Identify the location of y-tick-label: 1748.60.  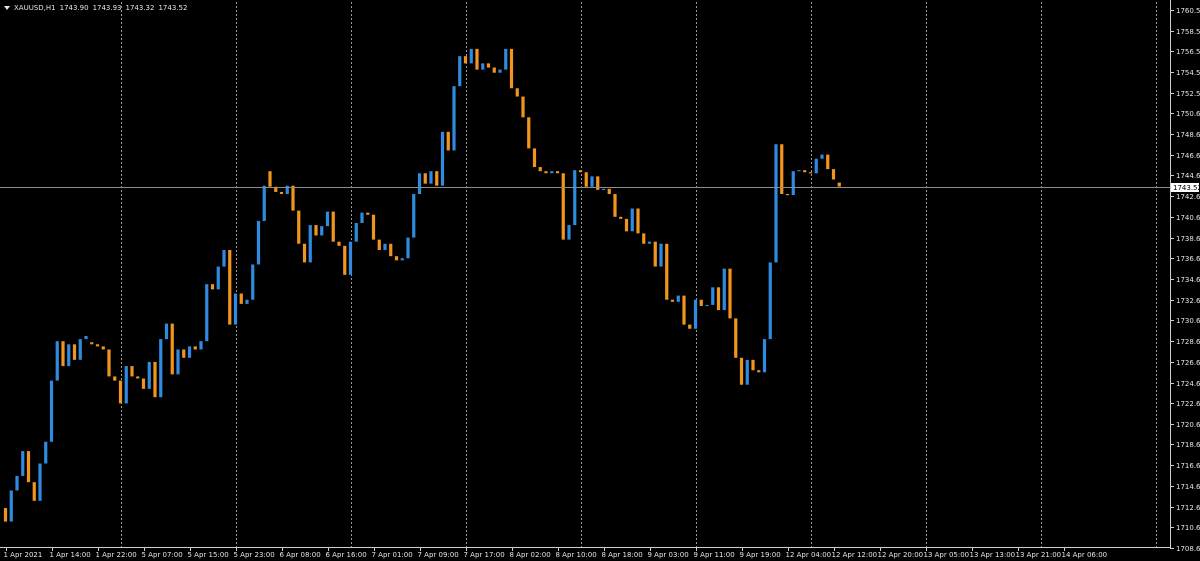
(1188, 135).